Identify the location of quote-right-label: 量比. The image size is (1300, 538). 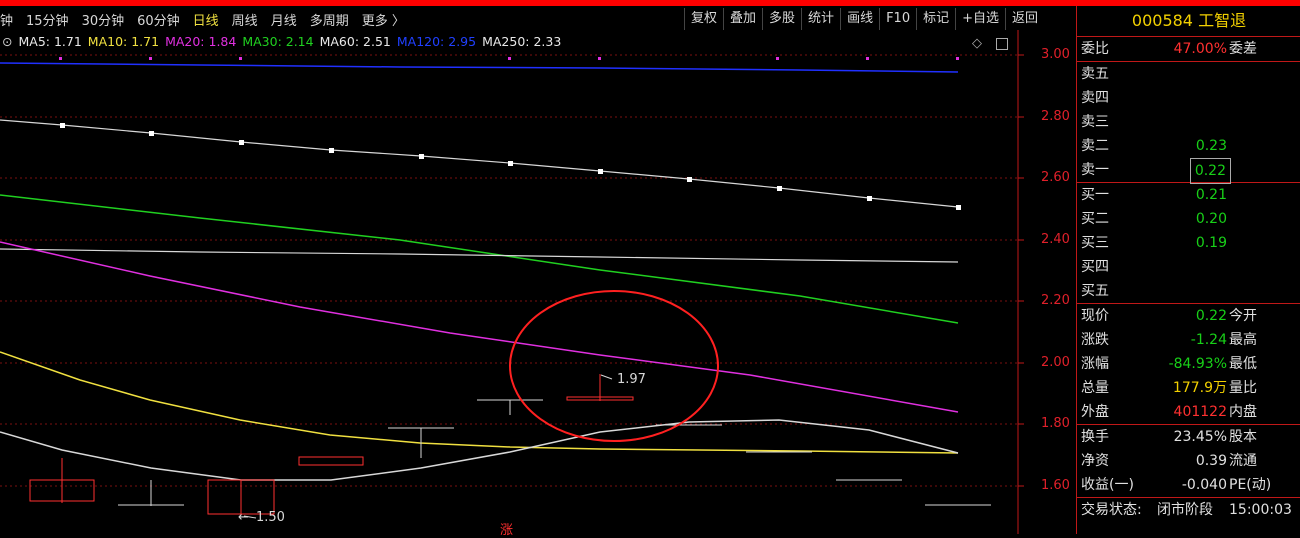
(1243, 388).